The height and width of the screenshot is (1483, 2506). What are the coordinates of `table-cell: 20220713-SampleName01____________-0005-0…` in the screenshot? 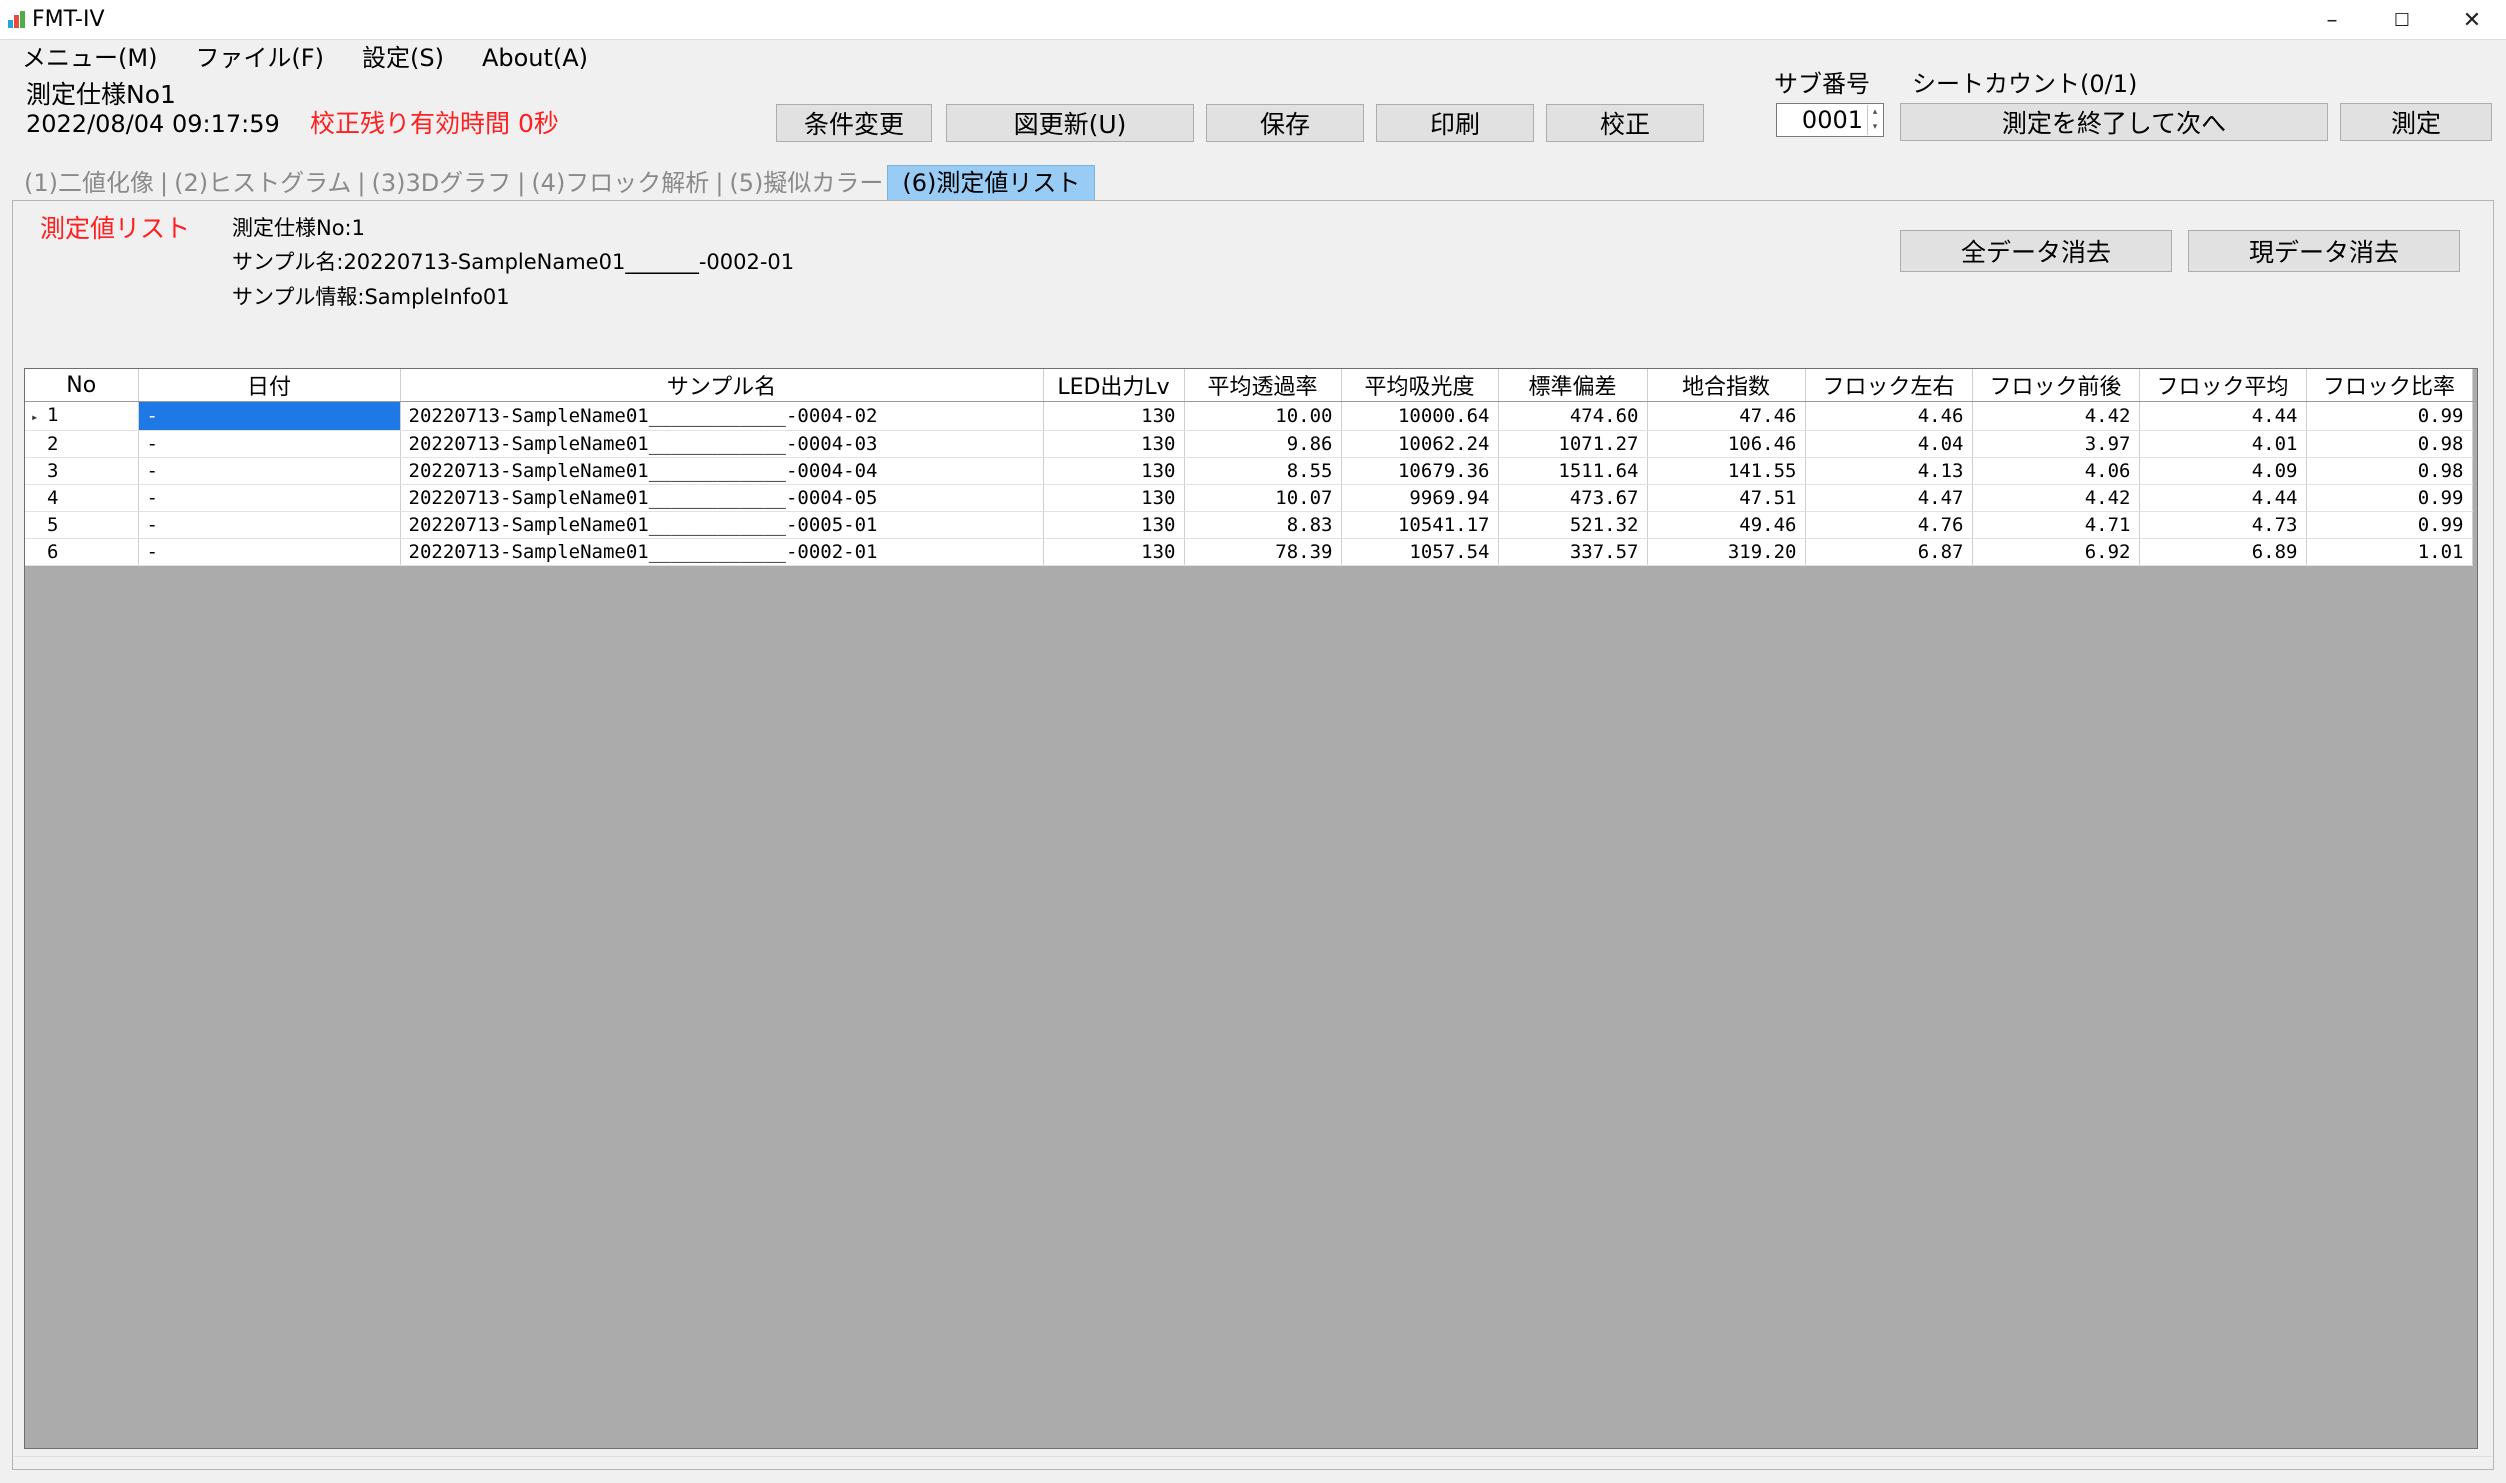 It's located at (722, 525).